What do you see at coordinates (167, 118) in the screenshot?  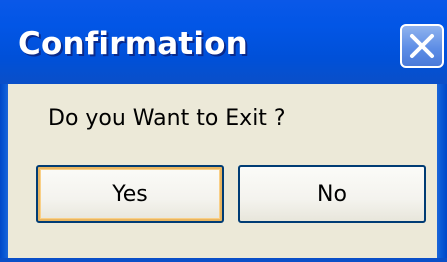 I see `dialog-message: Do you Want to Exit ?` at bounding box center [167, 118].